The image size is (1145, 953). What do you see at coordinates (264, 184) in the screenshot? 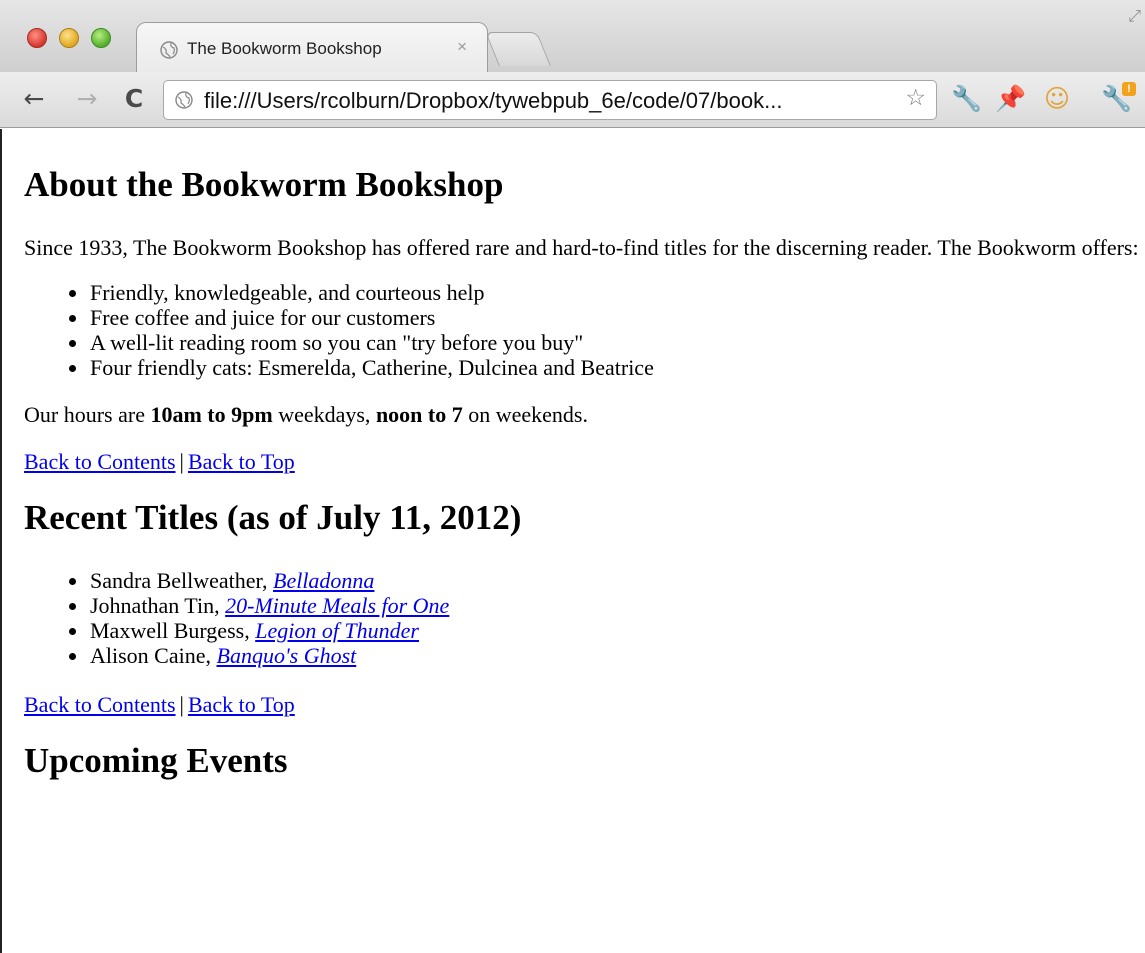
I see `about-heading: About the Bookworm Bookshop` at bounding box center [264, 184].